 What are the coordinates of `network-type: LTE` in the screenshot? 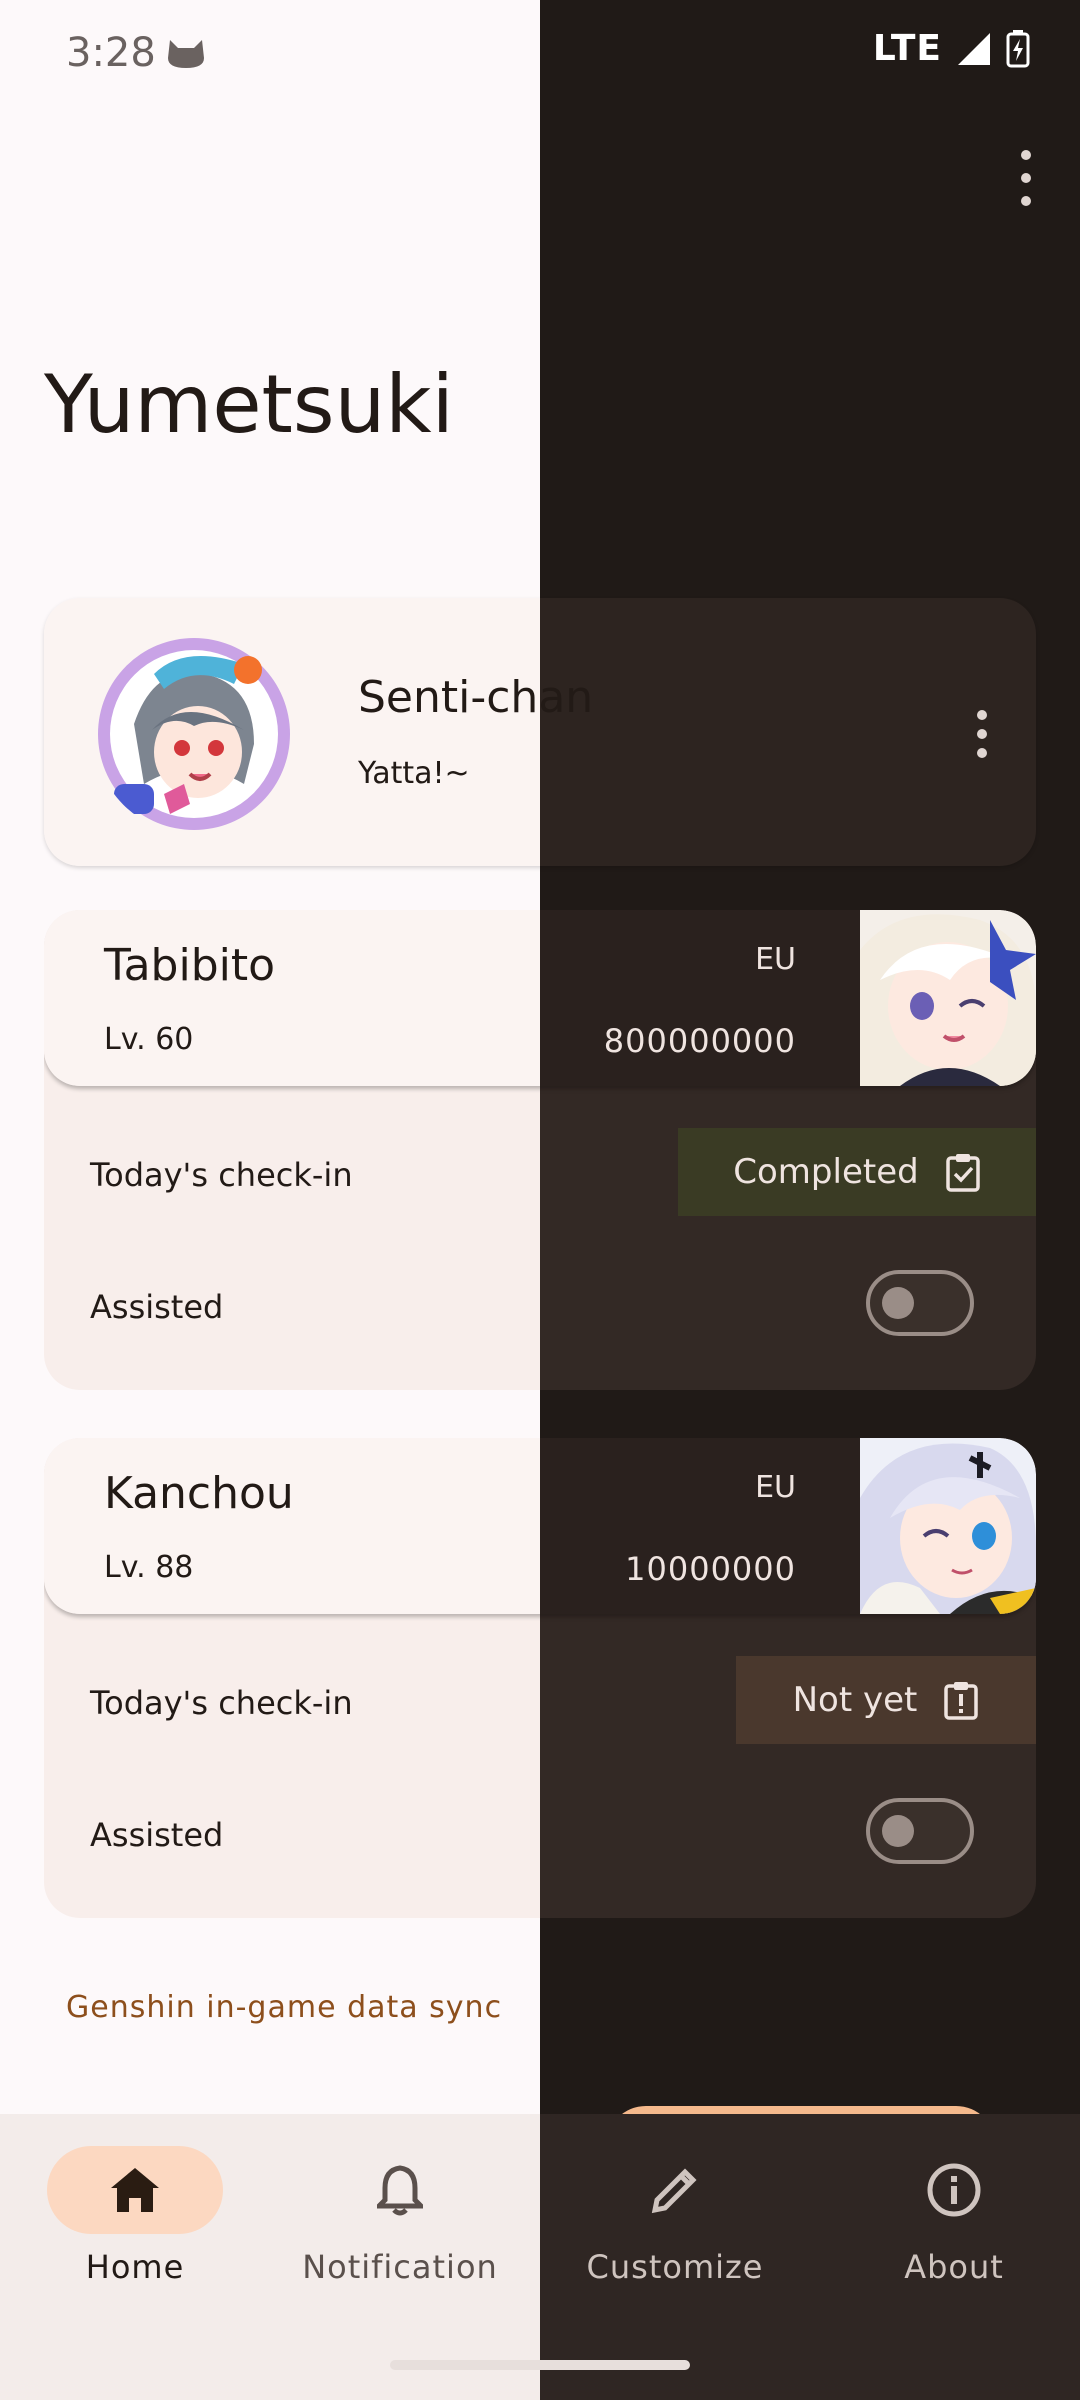 It's located at (907, 48).